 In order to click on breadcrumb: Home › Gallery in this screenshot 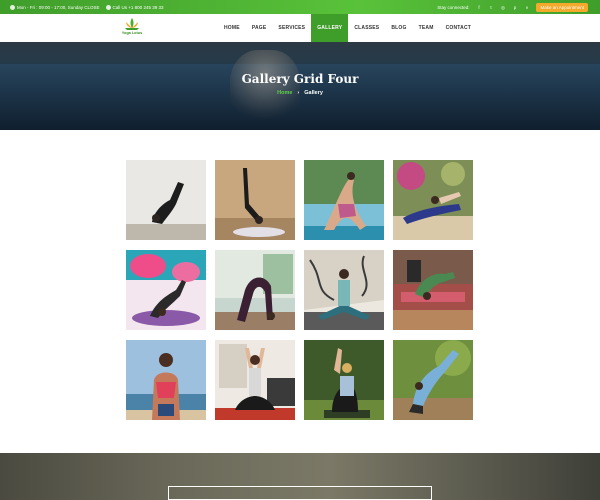, I will do `click(300, 93)`.